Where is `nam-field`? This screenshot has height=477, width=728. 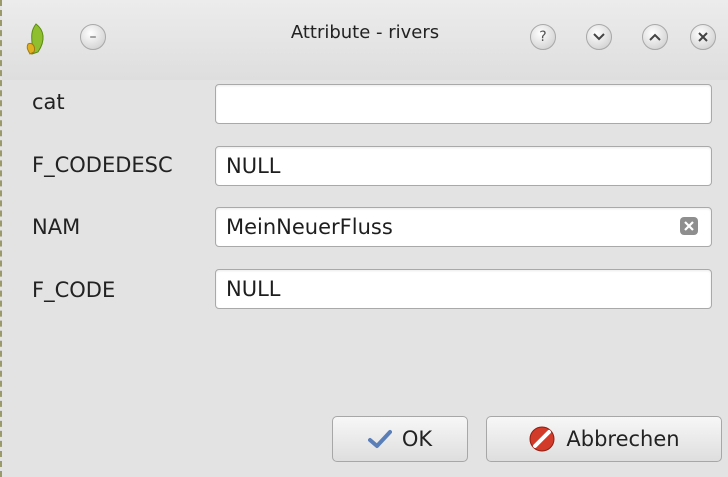 nam-field is located at coordinates (463, 227).